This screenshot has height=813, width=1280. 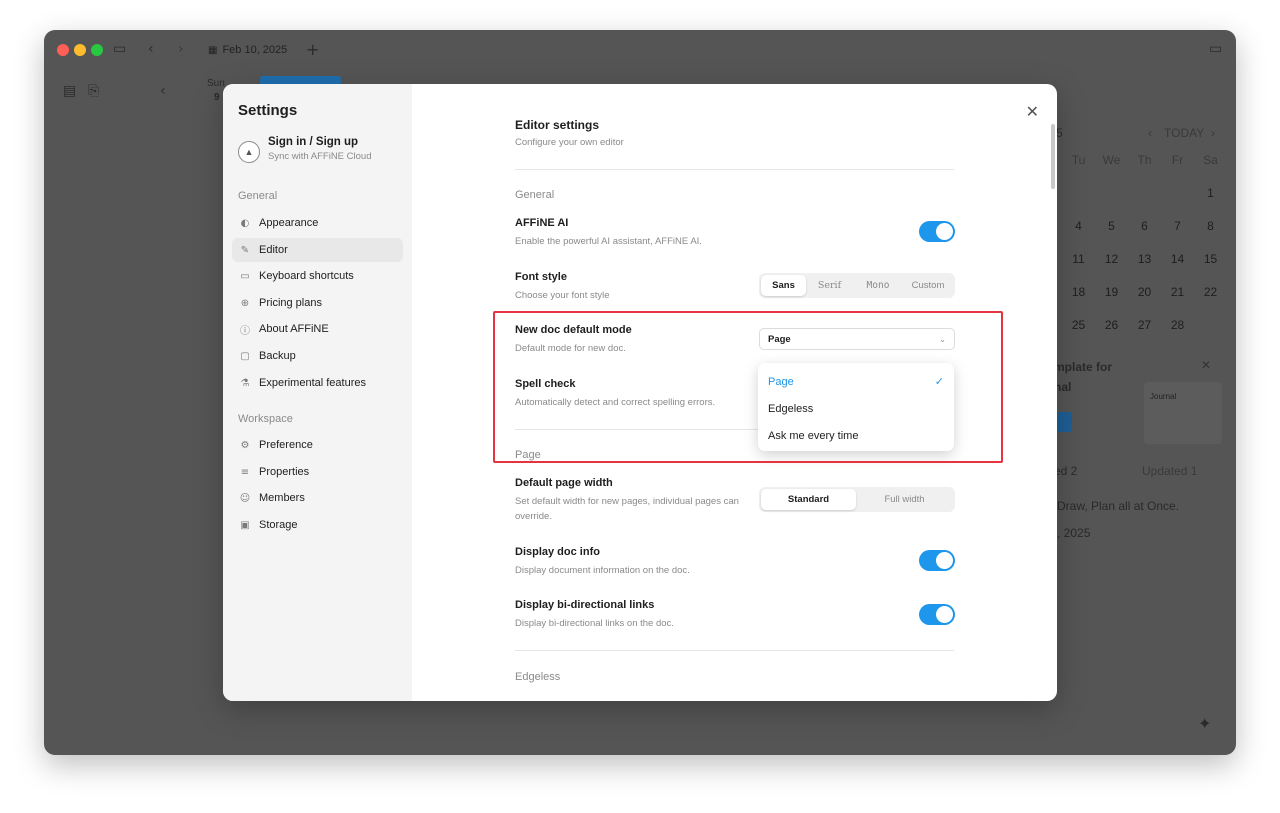 I want to click on close-window-button, so click(x=63, y=50).